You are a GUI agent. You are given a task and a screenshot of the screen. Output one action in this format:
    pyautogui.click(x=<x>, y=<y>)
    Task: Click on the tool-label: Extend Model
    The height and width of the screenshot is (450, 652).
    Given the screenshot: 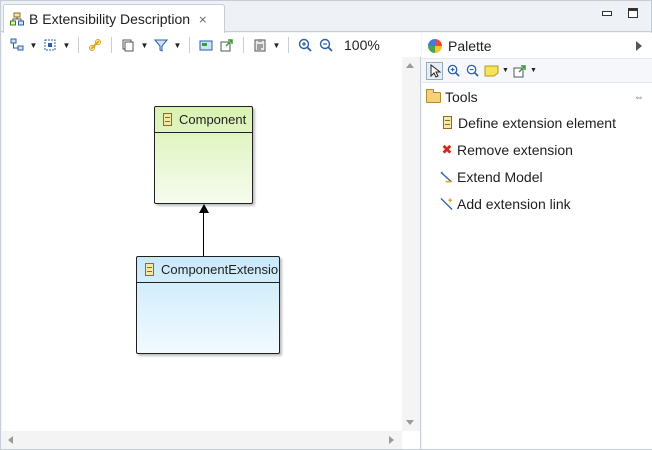 What is the action you would take?
    pyautogui.click(x=500, y=176)
    